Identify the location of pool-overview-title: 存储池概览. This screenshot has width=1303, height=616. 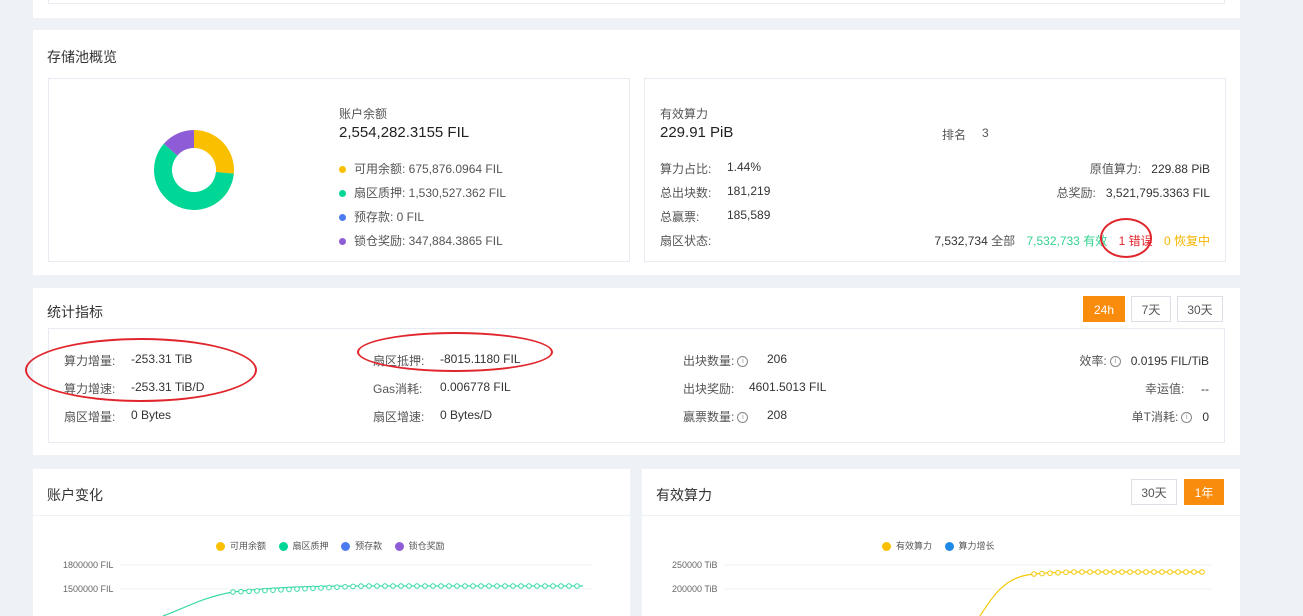
(82, 57).